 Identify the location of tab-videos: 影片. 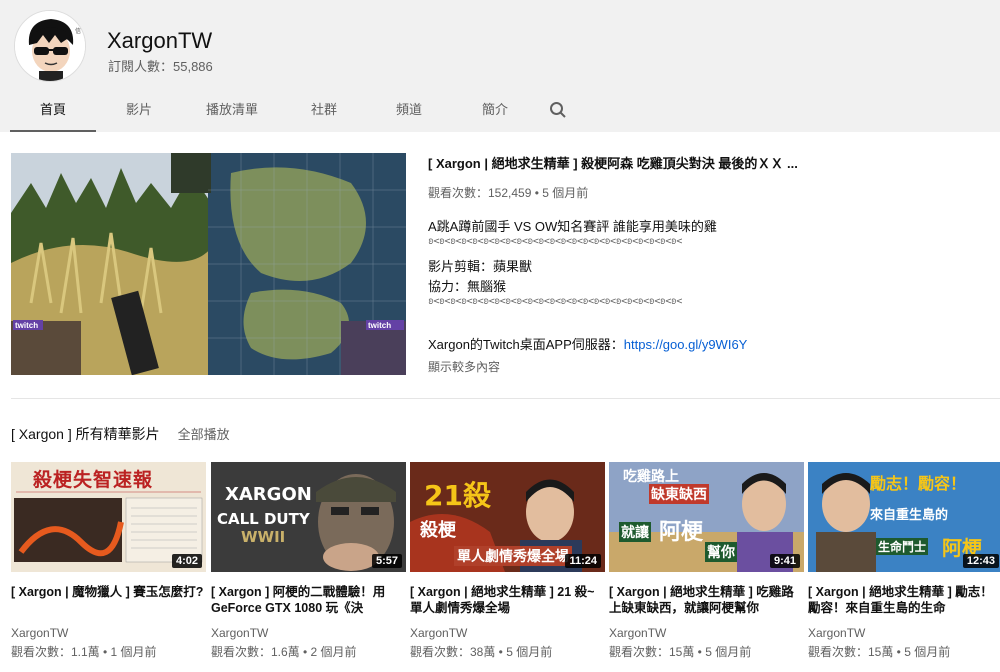
(139, 110).